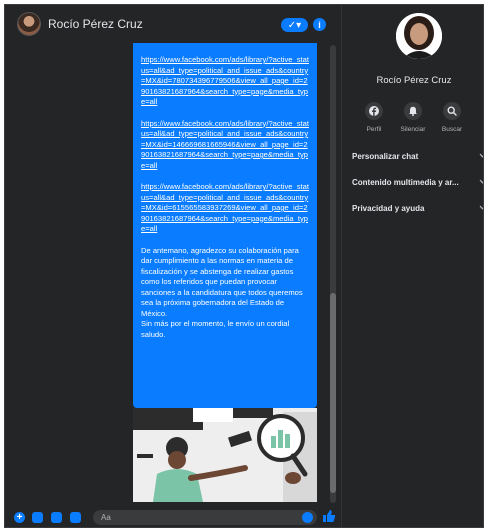 The height and width of the screenshot is (530, 486). Describe the element at coordinates (385, 156) in the screenshot. I see `section-label: Personalizar chat` at that location.